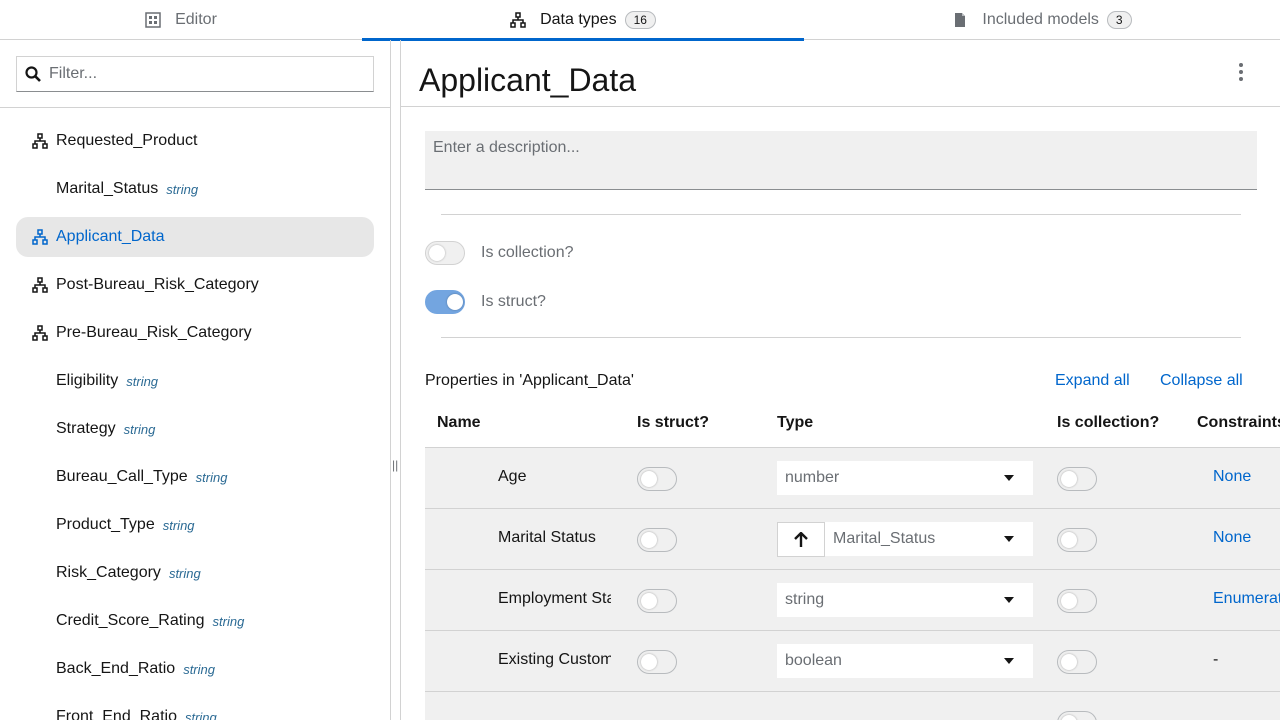  Describe the element at coordinates (1246, 599) in the screenshot. I see `constraints-link: Enumerat` at that location.